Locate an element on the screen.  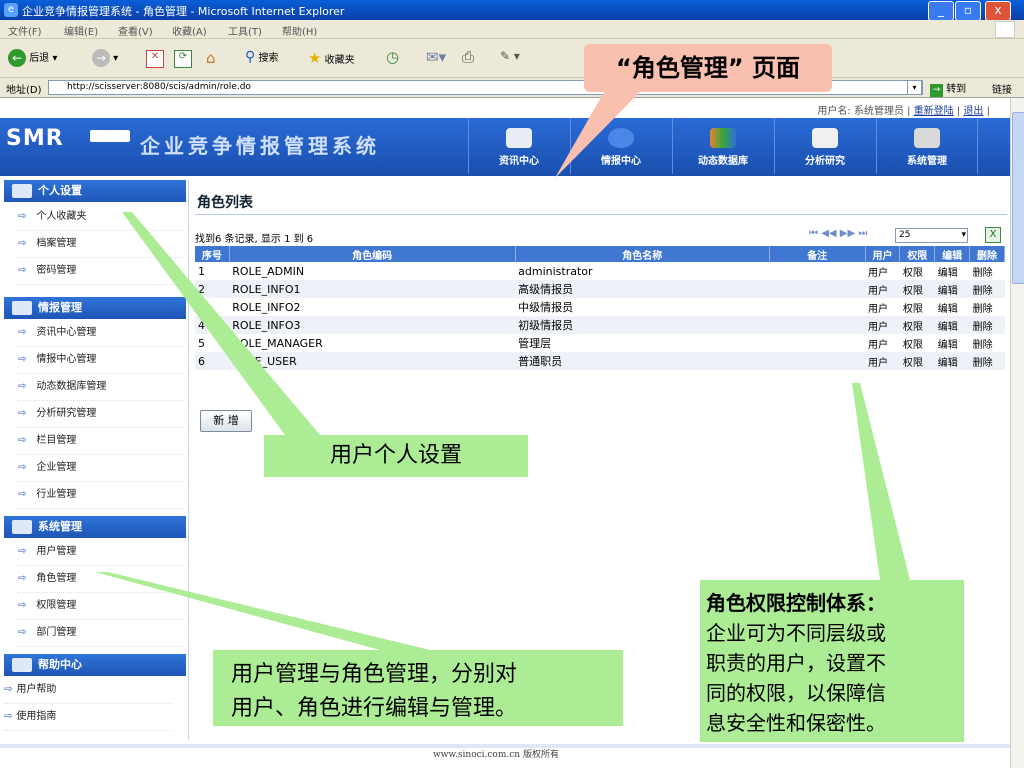
edit-icon: ✎ ▾ is located at coordinates (510, 56).